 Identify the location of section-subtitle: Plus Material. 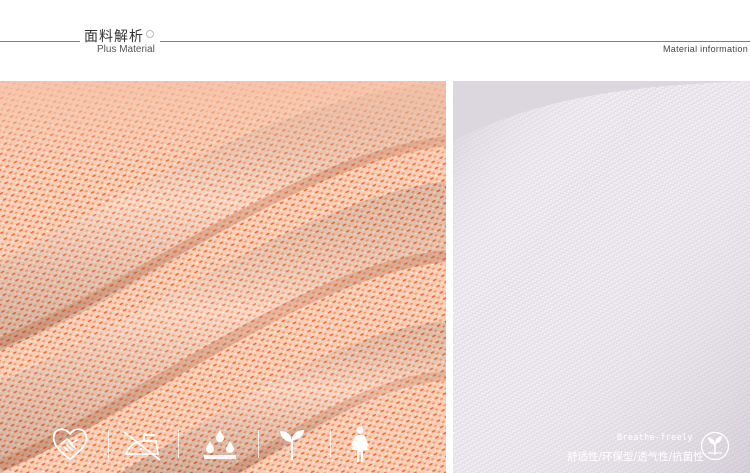
(126, 49).